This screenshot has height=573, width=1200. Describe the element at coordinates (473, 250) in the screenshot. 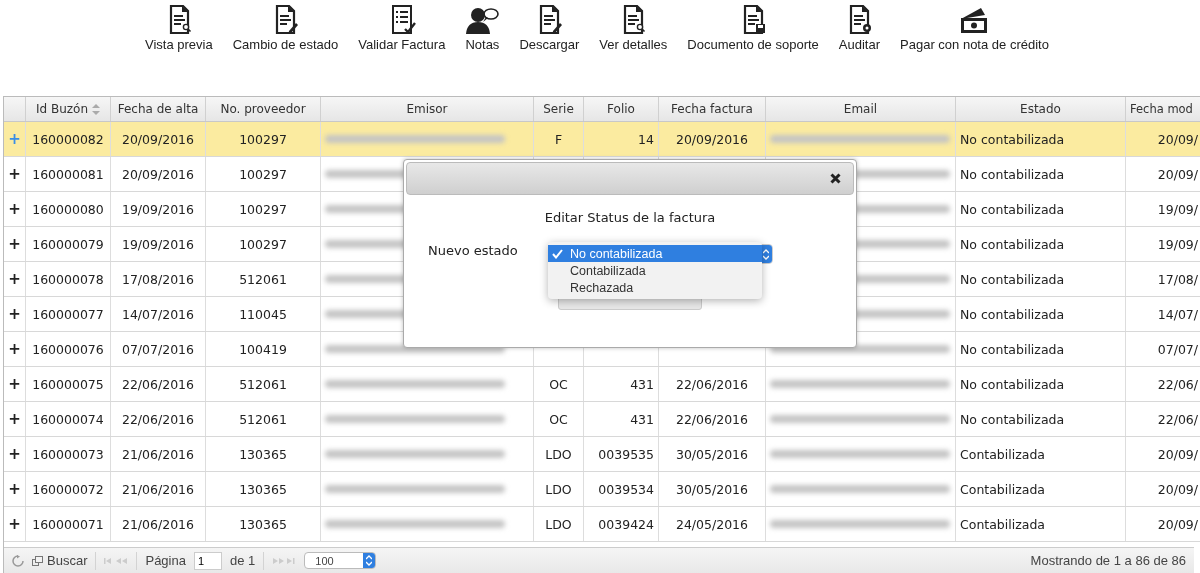

I see `field-label: Nuevo estado` at that location.